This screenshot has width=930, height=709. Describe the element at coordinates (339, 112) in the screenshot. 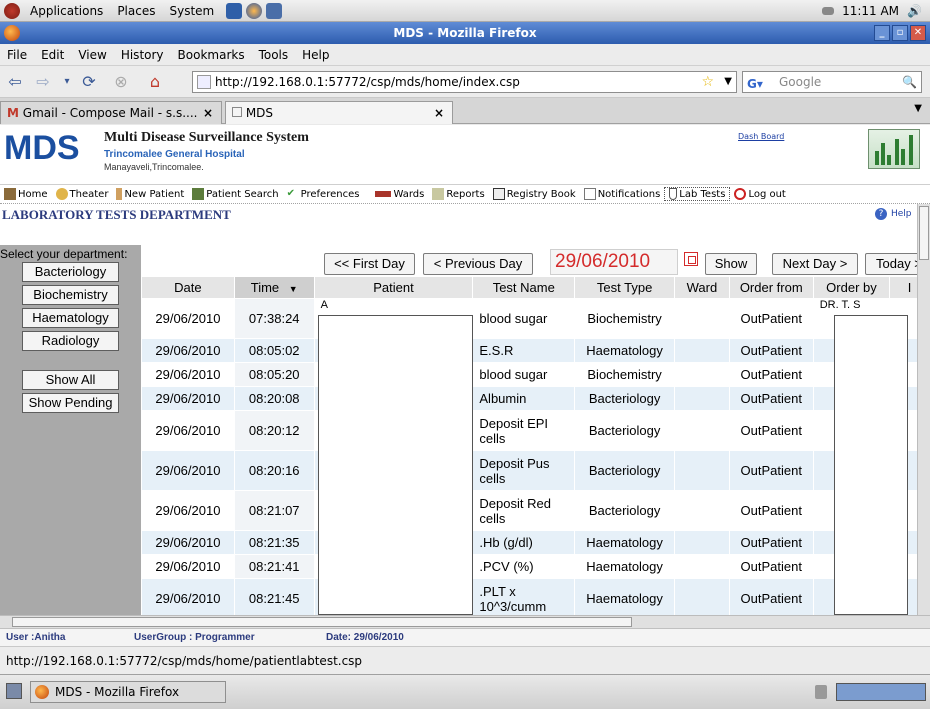

I see `tab-mds: MDS ×` at that location.